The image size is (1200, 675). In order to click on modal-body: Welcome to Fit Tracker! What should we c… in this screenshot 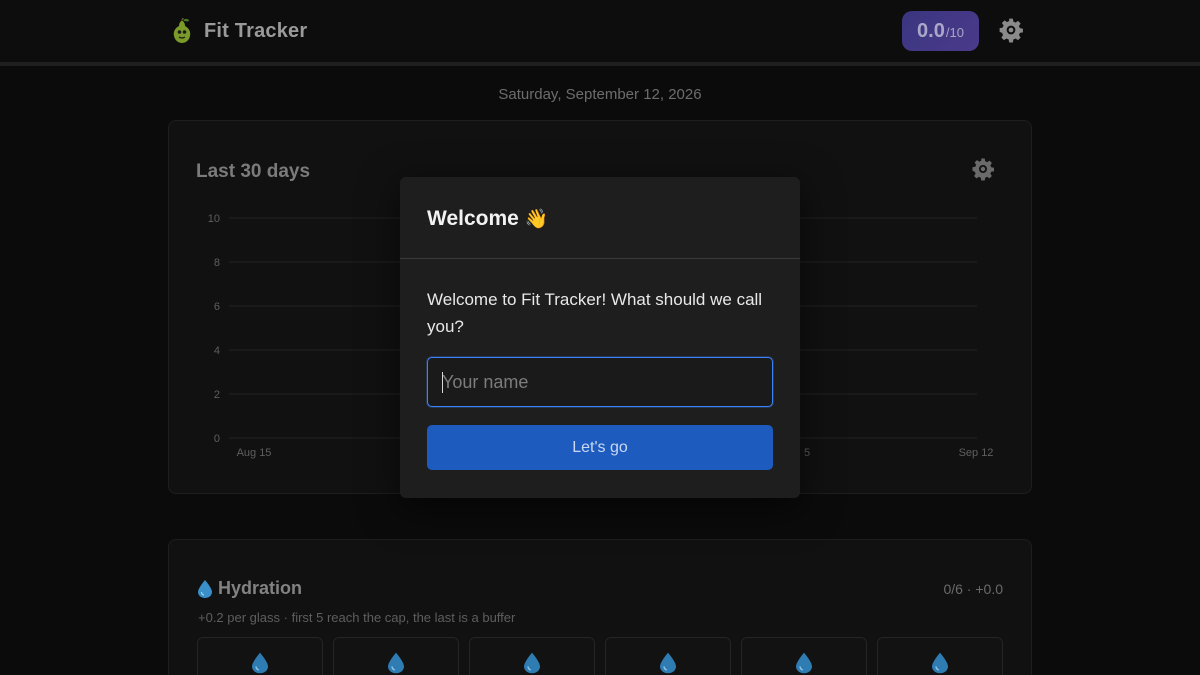, I will do `click(600, 364)`.